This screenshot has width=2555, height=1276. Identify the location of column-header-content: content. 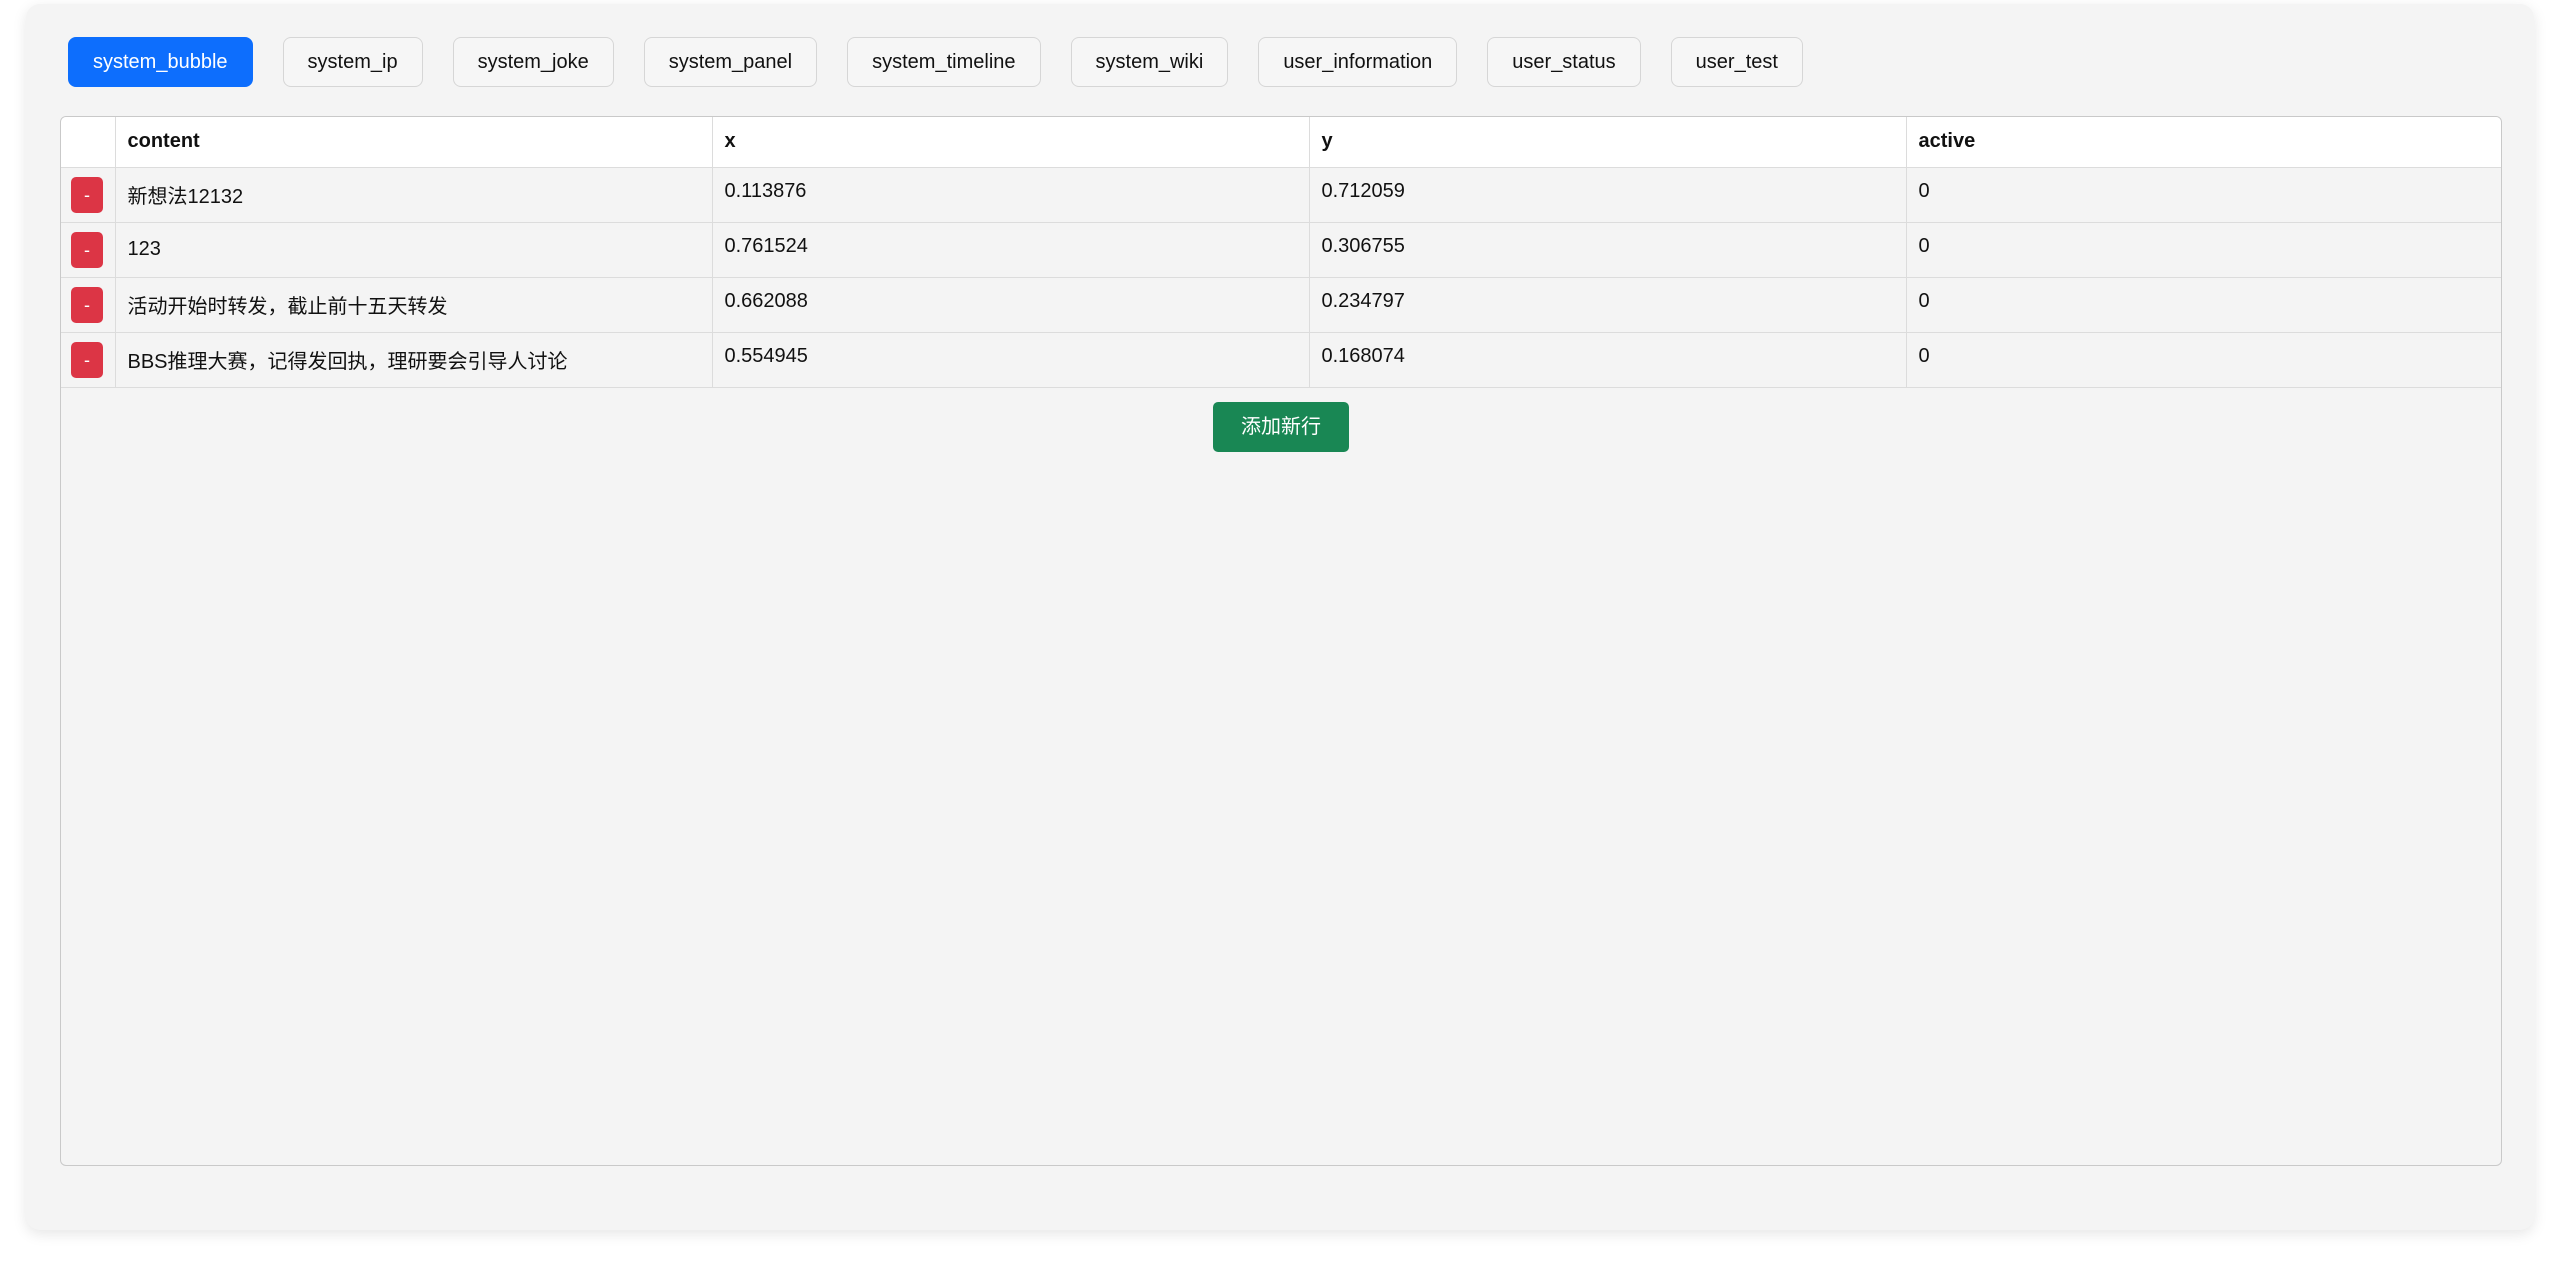
(414, 142).